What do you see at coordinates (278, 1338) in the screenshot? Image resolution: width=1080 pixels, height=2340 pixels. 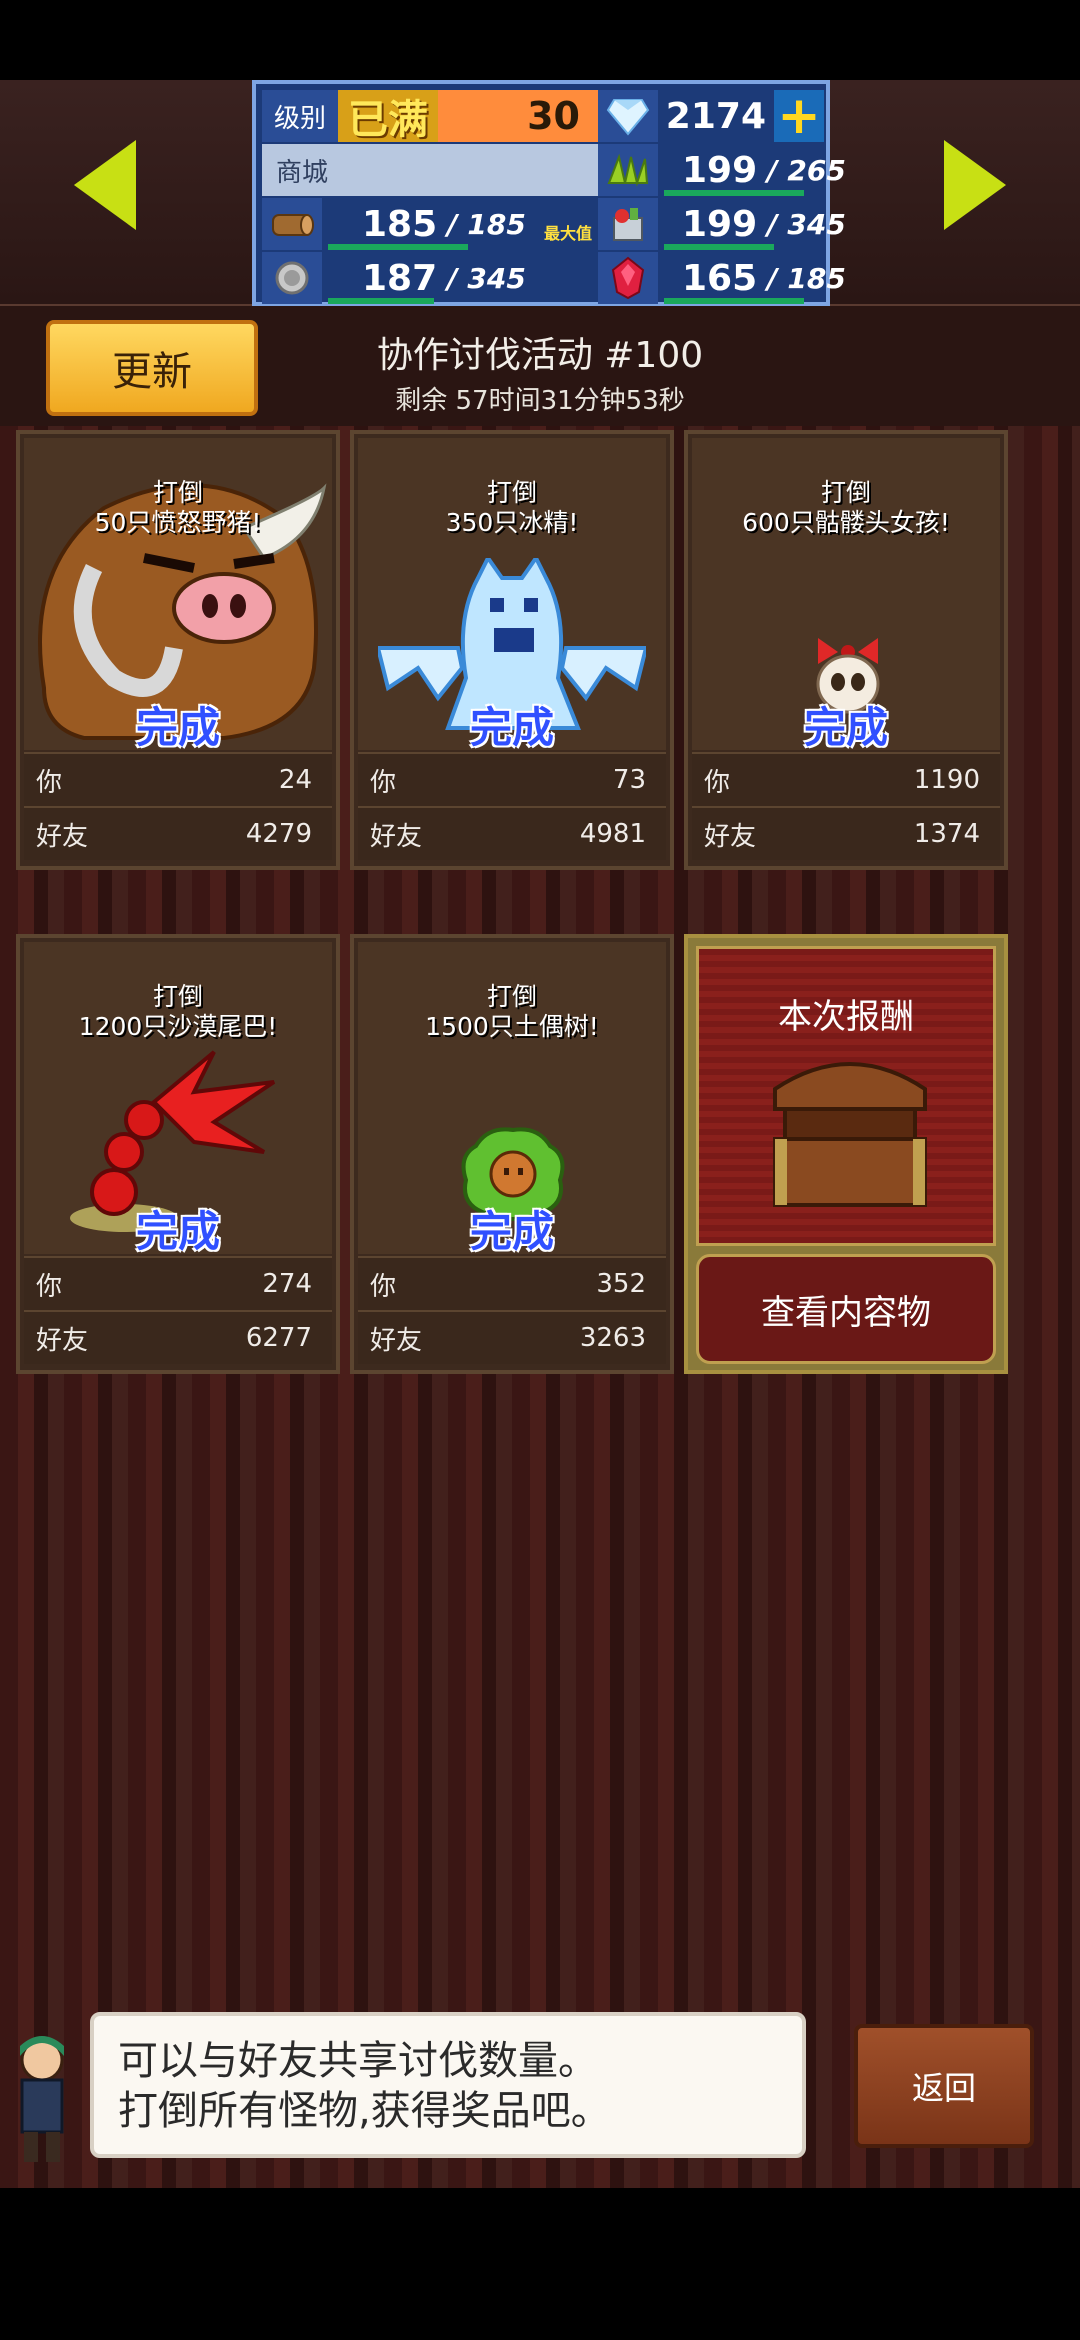 I see `friend-count: 6277` at bounding box center [278, 1338].